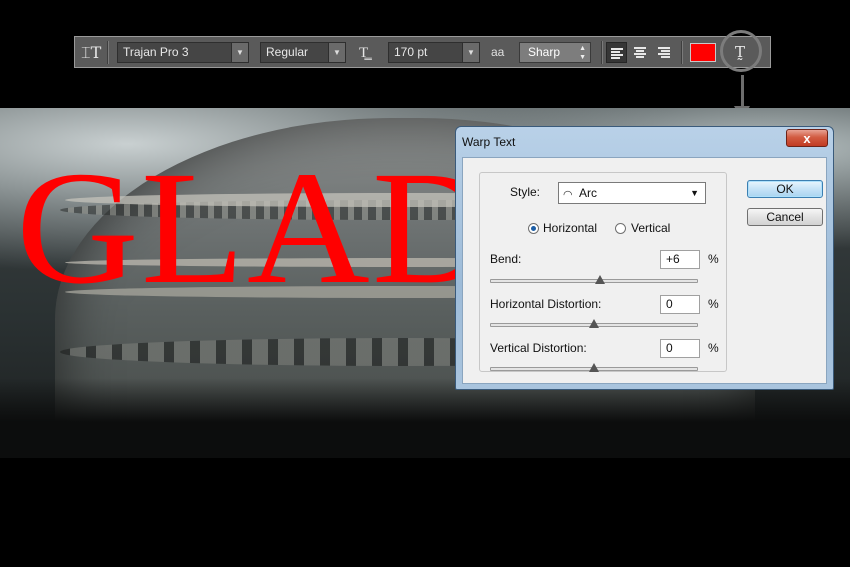 The image size is (850, 567). What do you see at coordinates (616, 52) in the screenshot?
I see `align-left-button` at bounding box center [616, 52].